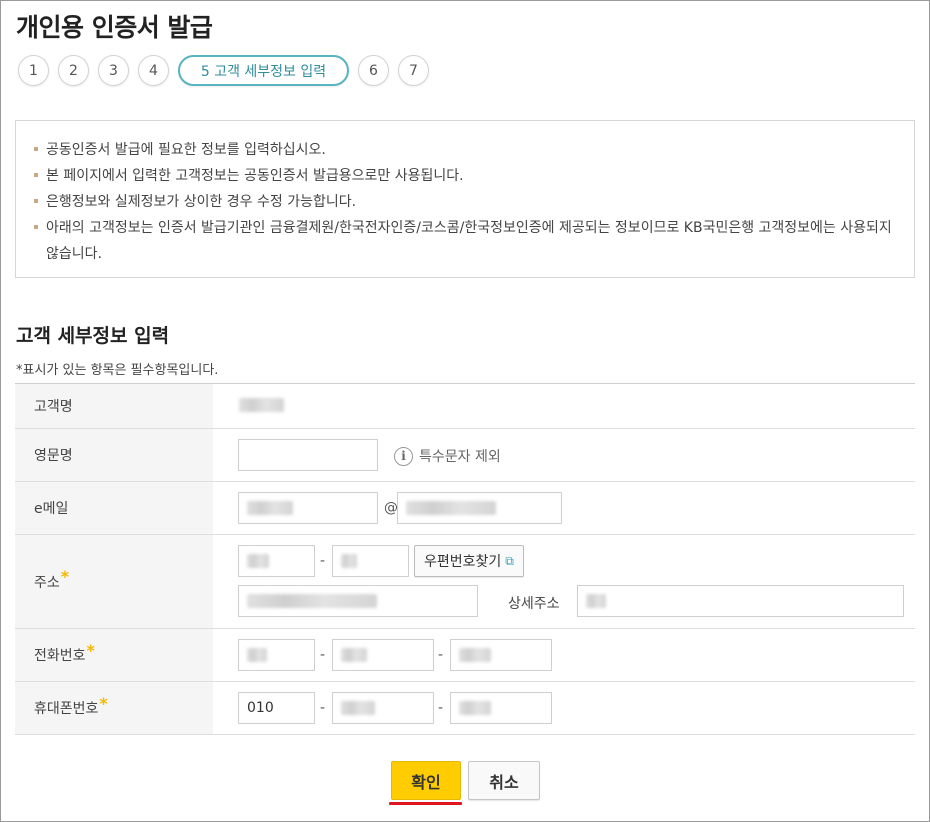 The image size is (930, 822). Describe the element at coordinates (308, 455) in the screenshot. I see `english-name-input` at that location.